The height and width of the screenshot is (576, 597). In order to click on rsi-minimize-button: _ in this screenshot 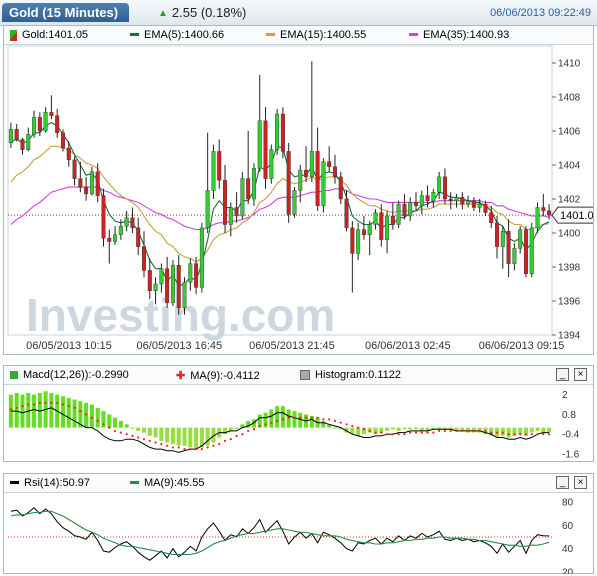, I will do `click(562, 482)`.